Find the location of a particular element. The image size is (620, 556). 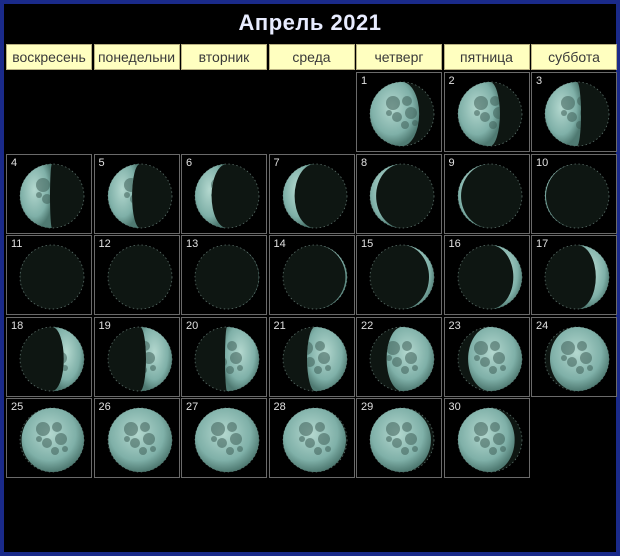

calendar-day-cell: 27 is located at coordinates (224, 438).